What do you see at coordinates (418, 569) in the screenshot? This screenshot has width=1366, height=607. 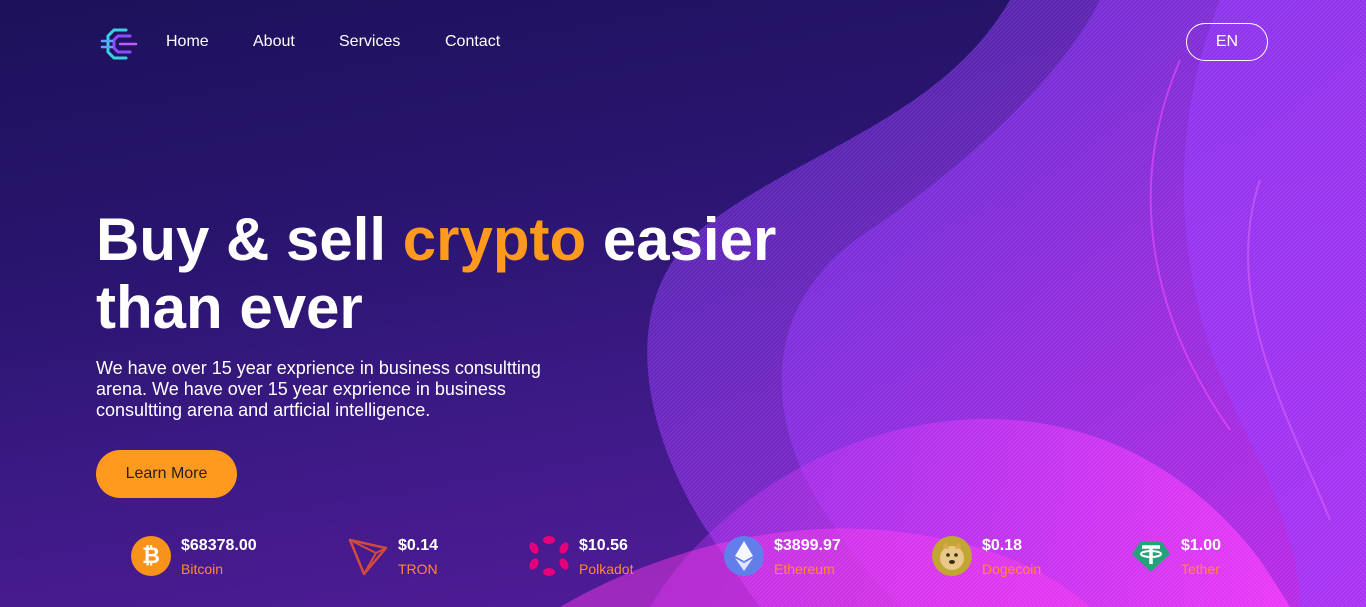 I see `coin-name: TRON` at bounding box center [418, 569].